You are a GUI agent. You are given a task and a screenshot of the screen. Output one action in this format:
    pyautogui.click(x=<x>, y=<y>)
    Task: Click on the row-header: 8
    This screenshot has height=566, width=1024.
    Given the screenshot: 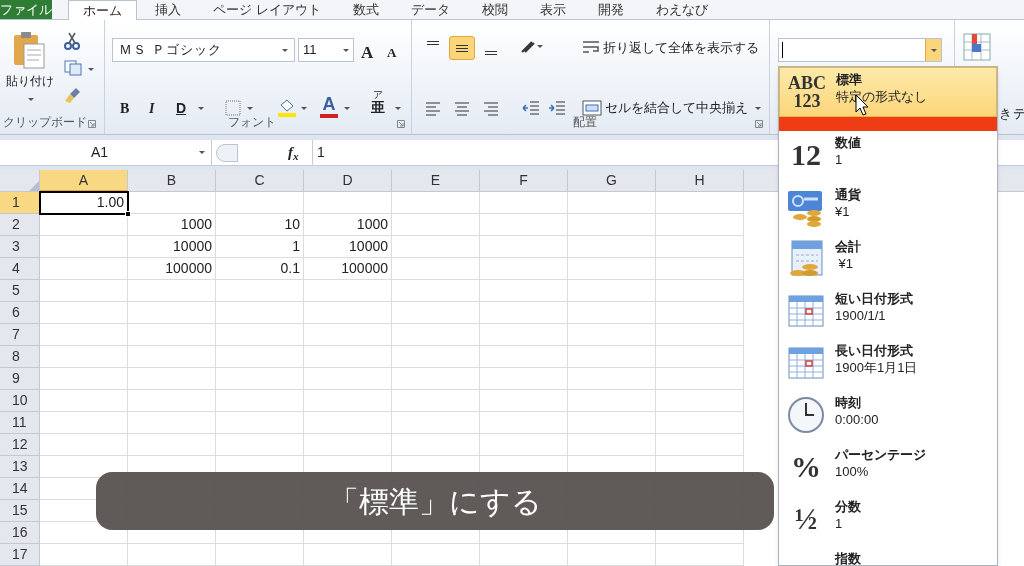 What is the action you would take?
    pyautogui.click(x=20, y=357)
    